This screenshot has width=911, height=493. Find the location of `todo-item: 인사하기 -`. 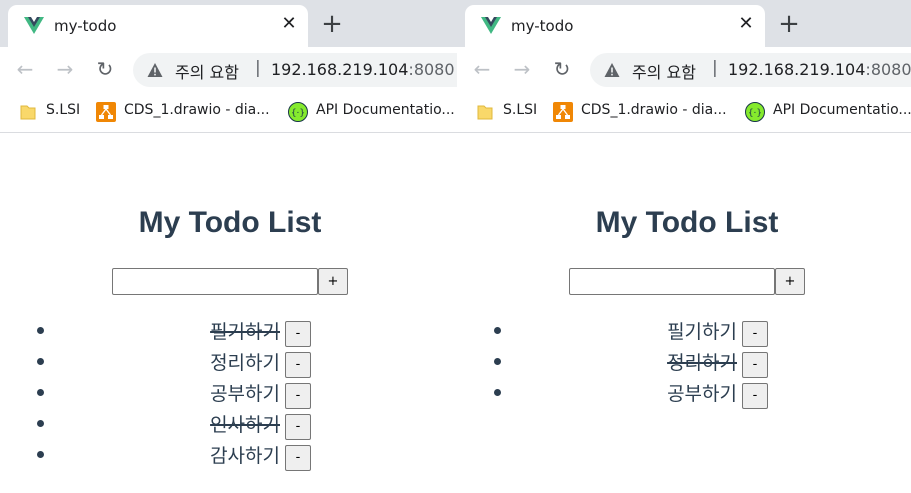

todo-item: 인사하기 - is located at coordinates (228, 424).